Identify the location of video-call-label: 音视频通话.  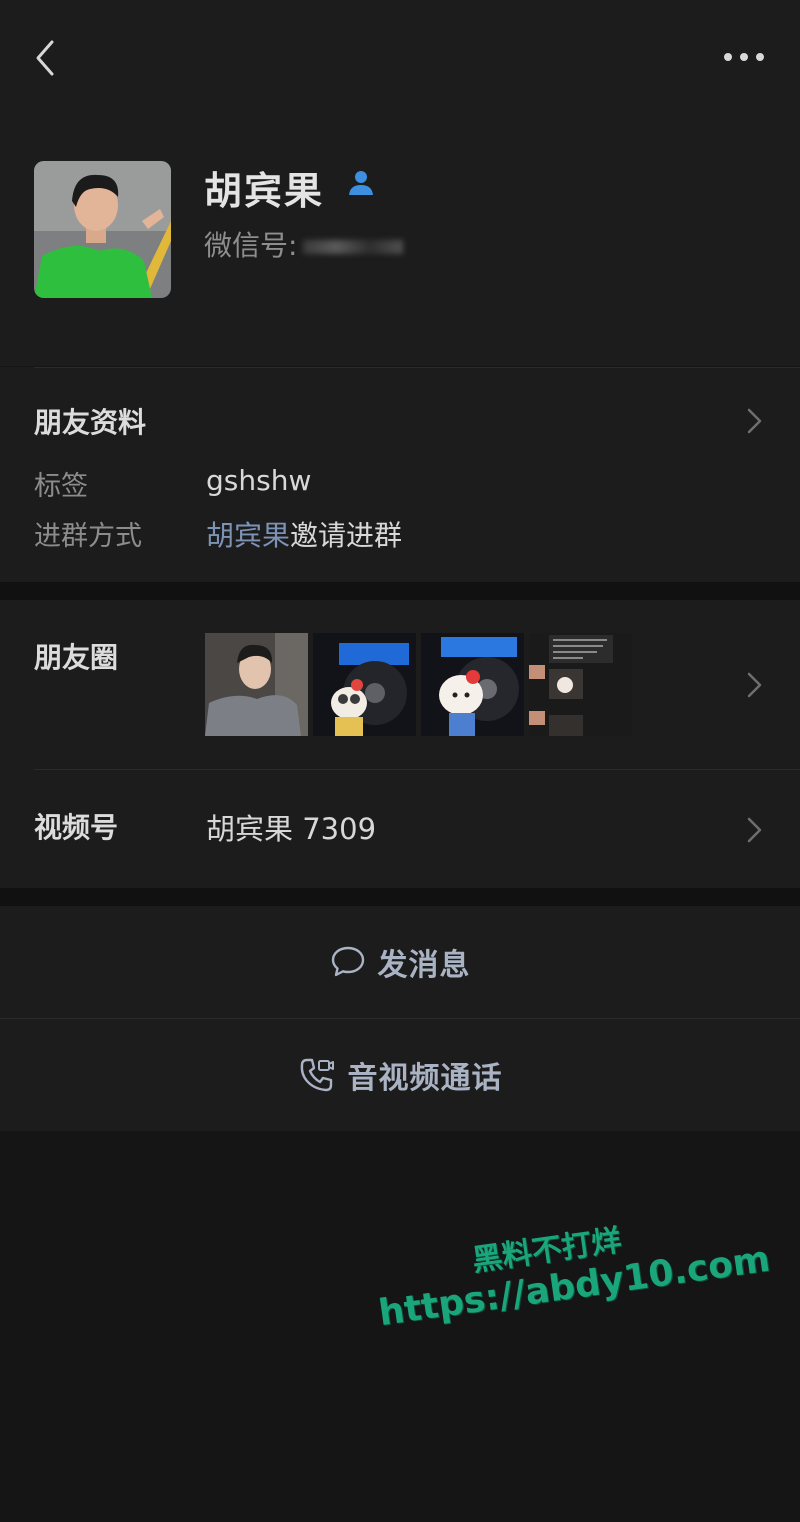
(425, 1078).